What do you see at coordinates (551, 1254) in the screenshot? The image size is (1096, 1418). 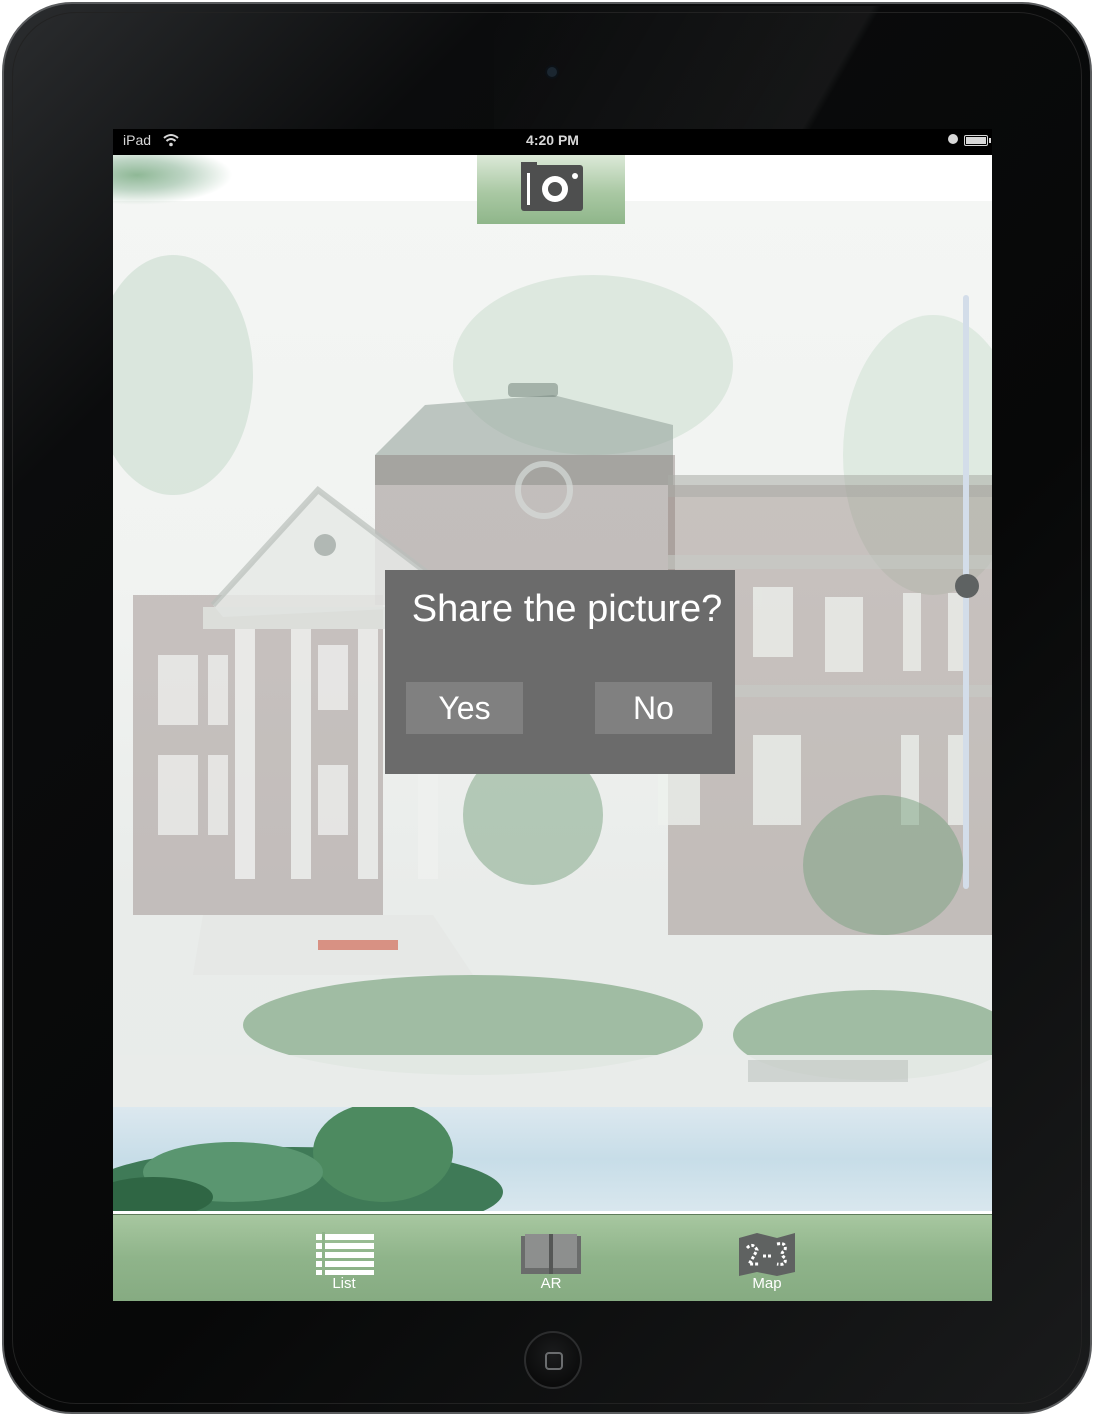 I see `book-icon` at bounding box center [551, 1254].